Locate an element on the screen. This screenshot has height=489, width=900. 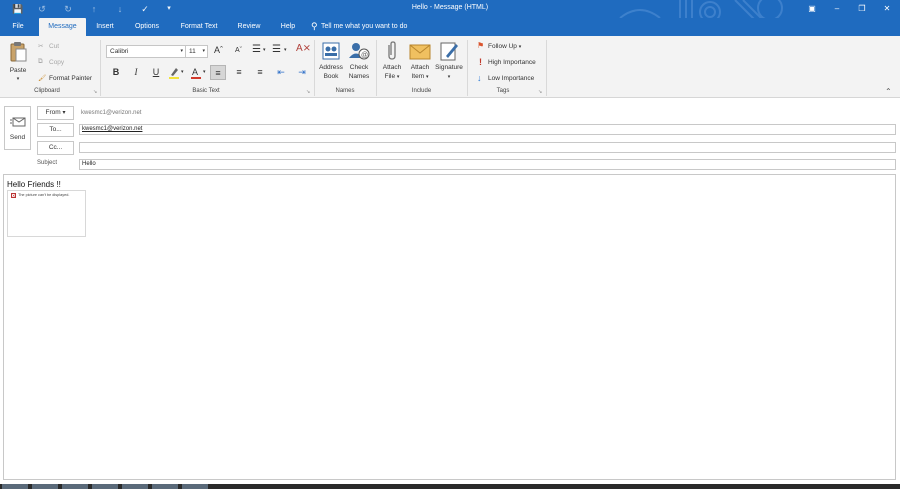
grow-font-icon: Aˆ is located at coordinates (218, 50).